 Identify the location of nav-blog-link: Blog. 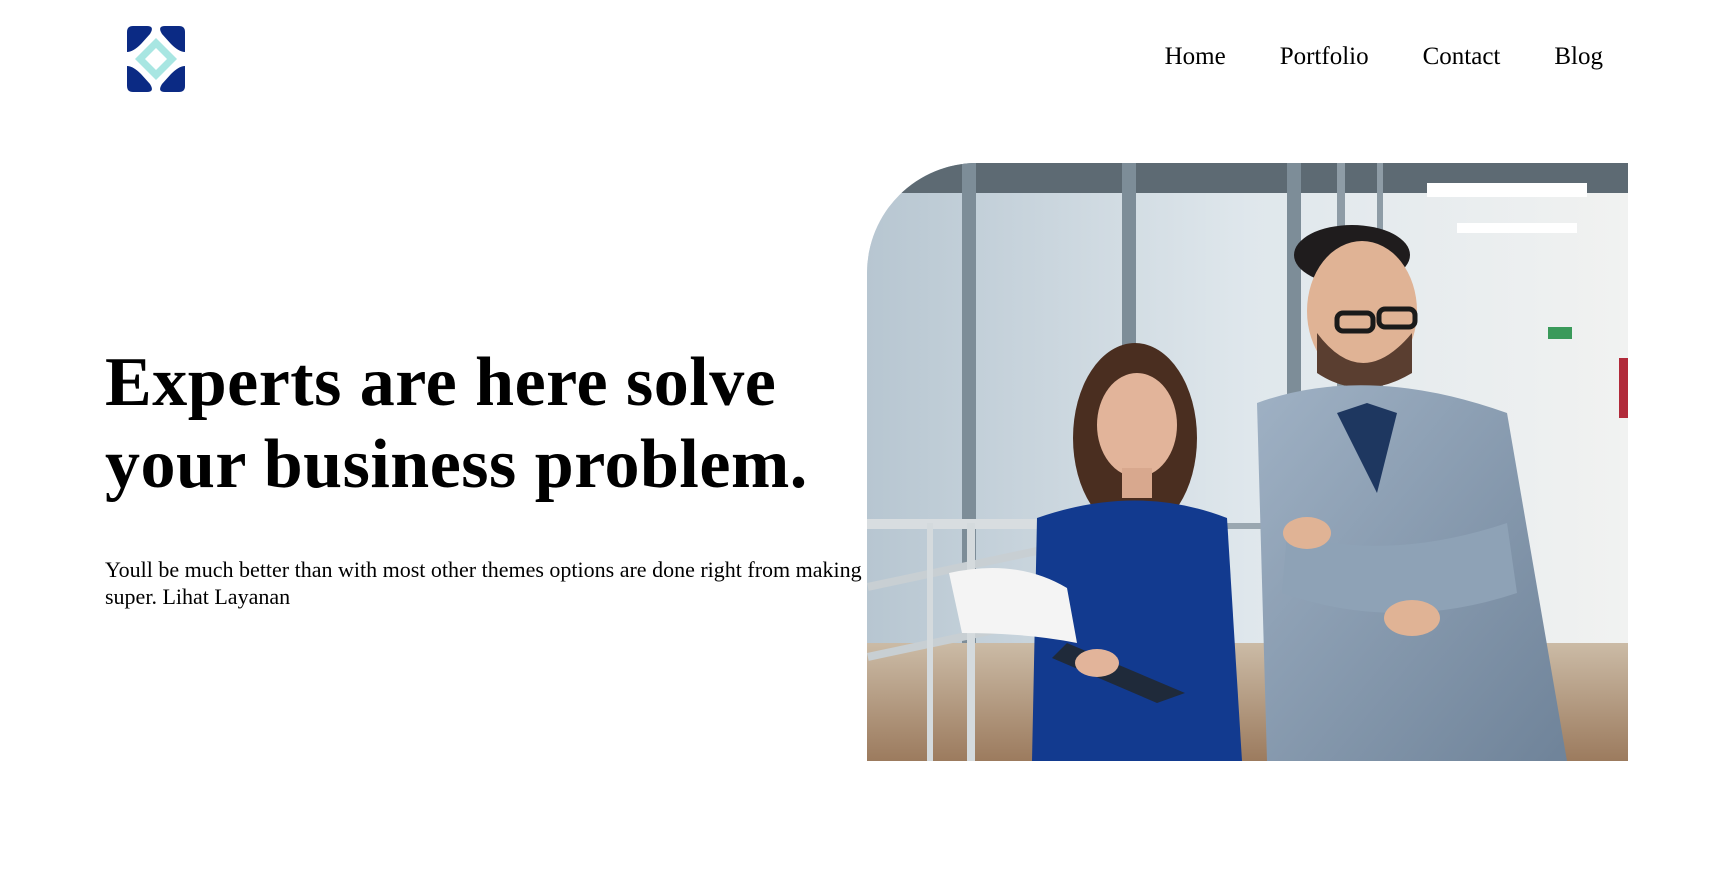
(1578, 56).